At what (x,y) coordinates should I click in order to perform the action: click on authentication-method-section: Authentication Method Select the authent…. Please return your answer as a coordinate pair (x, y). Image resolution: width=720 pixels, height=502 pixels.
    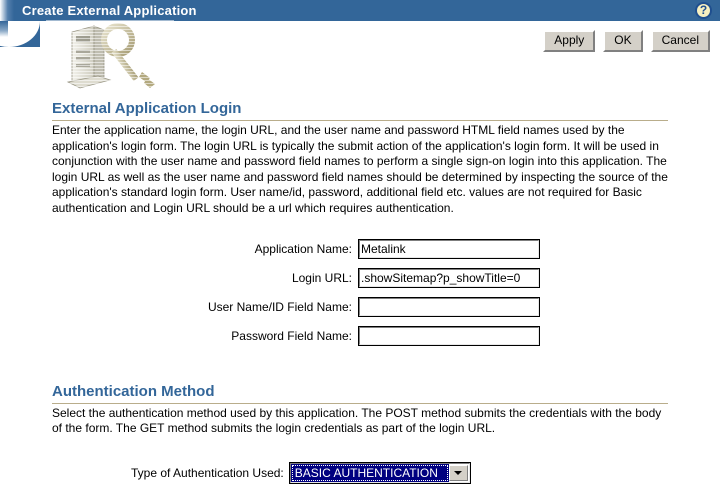
    Looking at the image, I should click on (360, 410).